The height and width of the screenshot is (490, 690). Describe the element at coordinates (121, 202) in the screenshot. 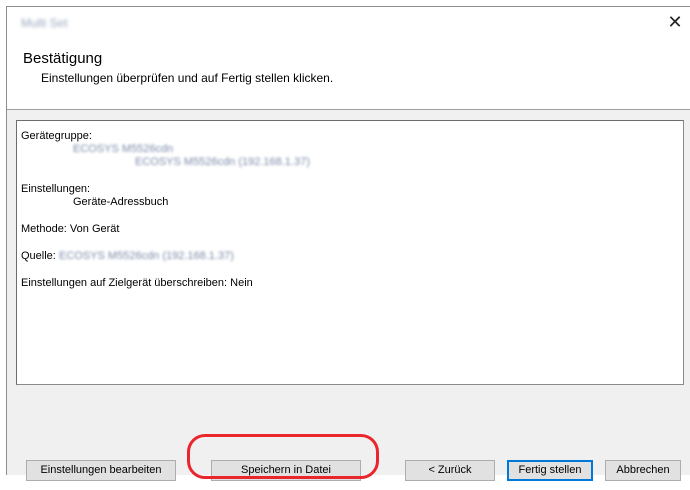

I see `settings-value: Geräte-Adressbuch` at that location.